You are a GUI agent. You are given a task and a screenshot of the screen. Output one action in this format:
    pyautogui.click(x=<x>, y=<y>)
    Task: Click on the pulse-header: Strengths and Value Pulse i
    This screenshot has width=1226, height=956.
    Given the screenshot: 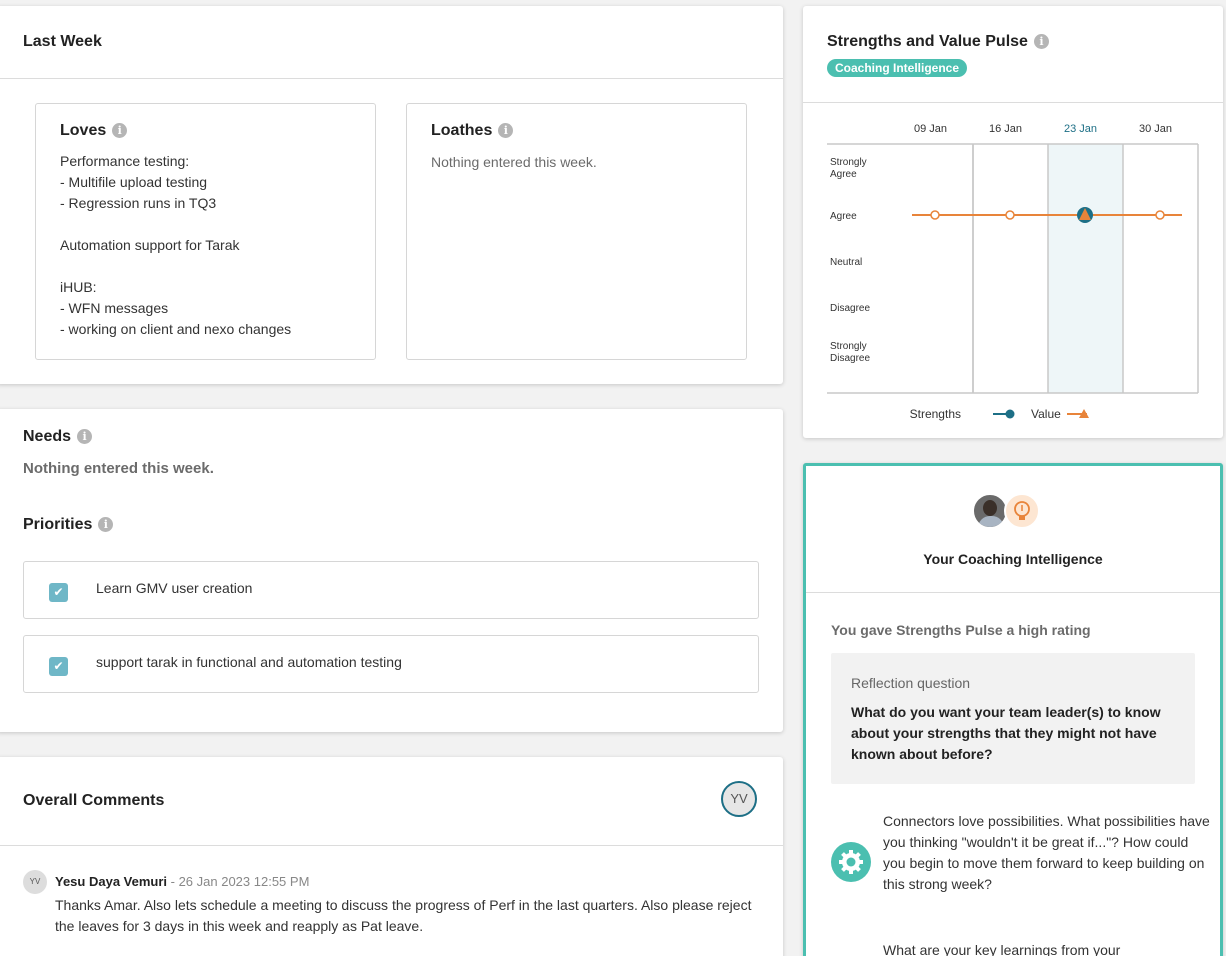 What is the action you would take?
    pyautogui.click(x=938, y=42)
    